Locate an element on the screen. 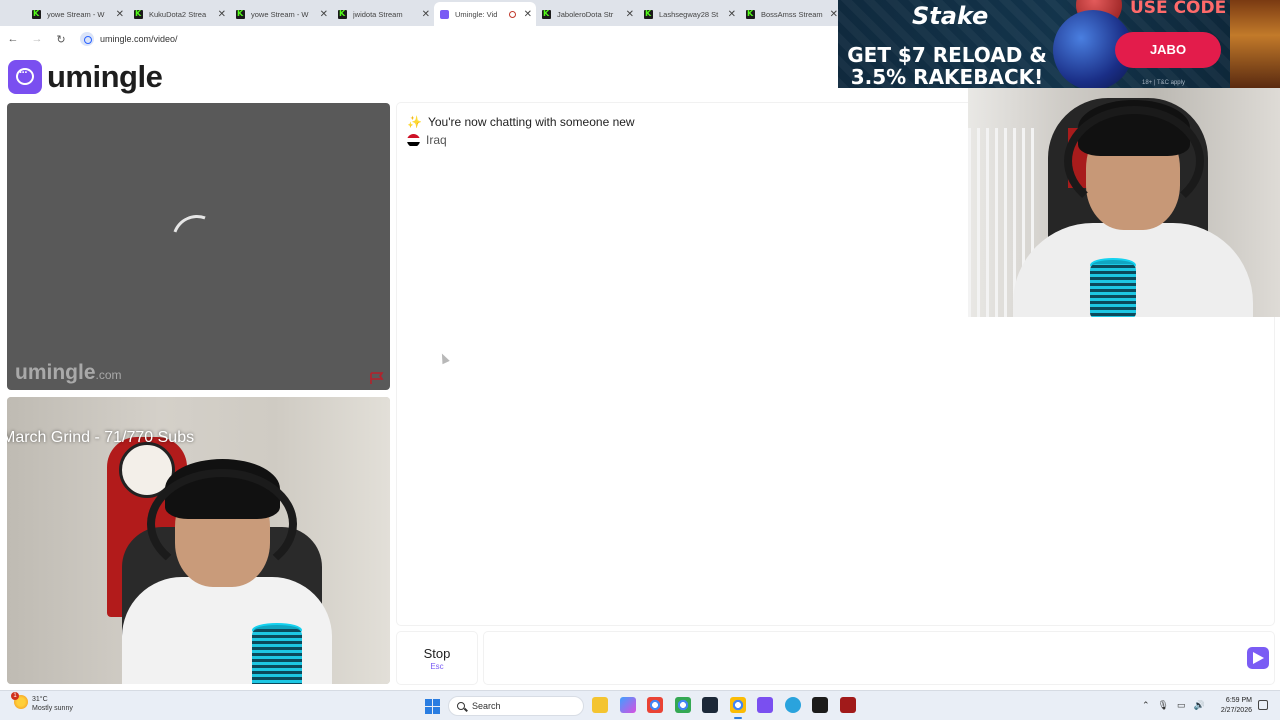 This screenshot has width=1280, height=720. copilot-icon is located at coordinates (627, 705).